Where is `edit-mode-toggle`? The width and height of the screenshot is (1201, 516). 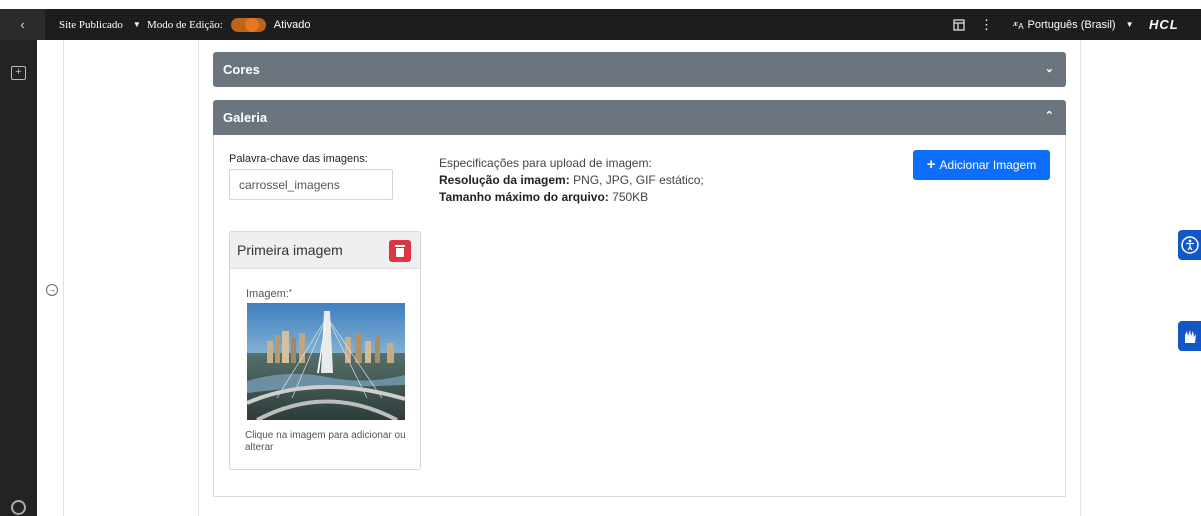
edit-mode-toggle is located at coordinates (248, 24).